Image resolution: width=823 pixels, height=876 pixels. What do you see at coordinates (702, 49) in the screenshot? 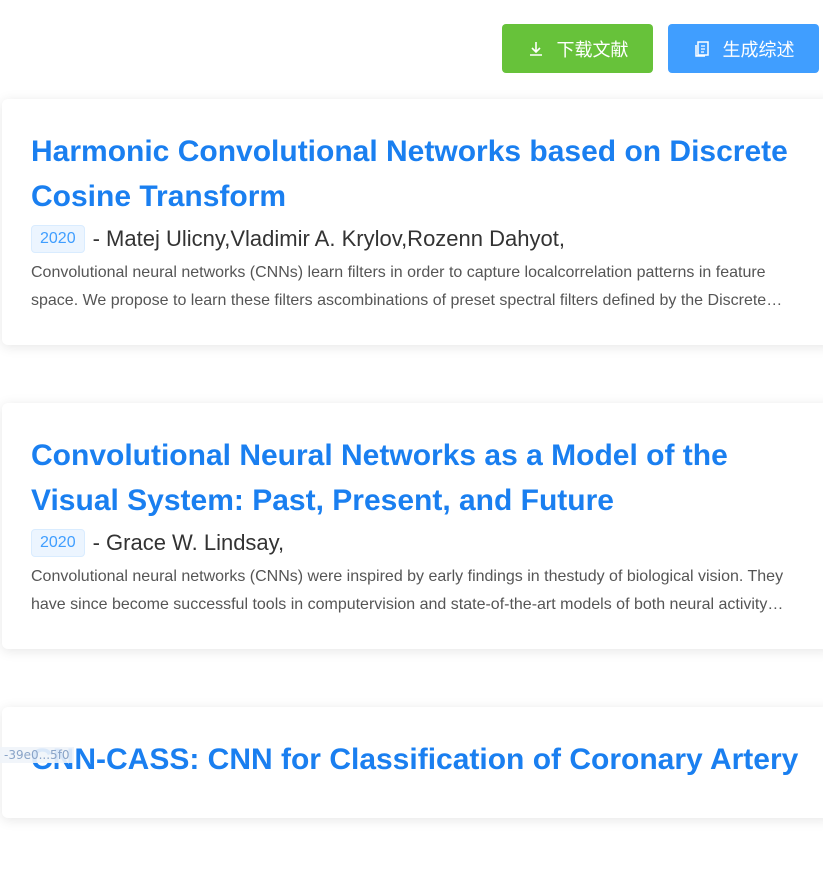
I see `document-icon` at bounding box center [702, 49].